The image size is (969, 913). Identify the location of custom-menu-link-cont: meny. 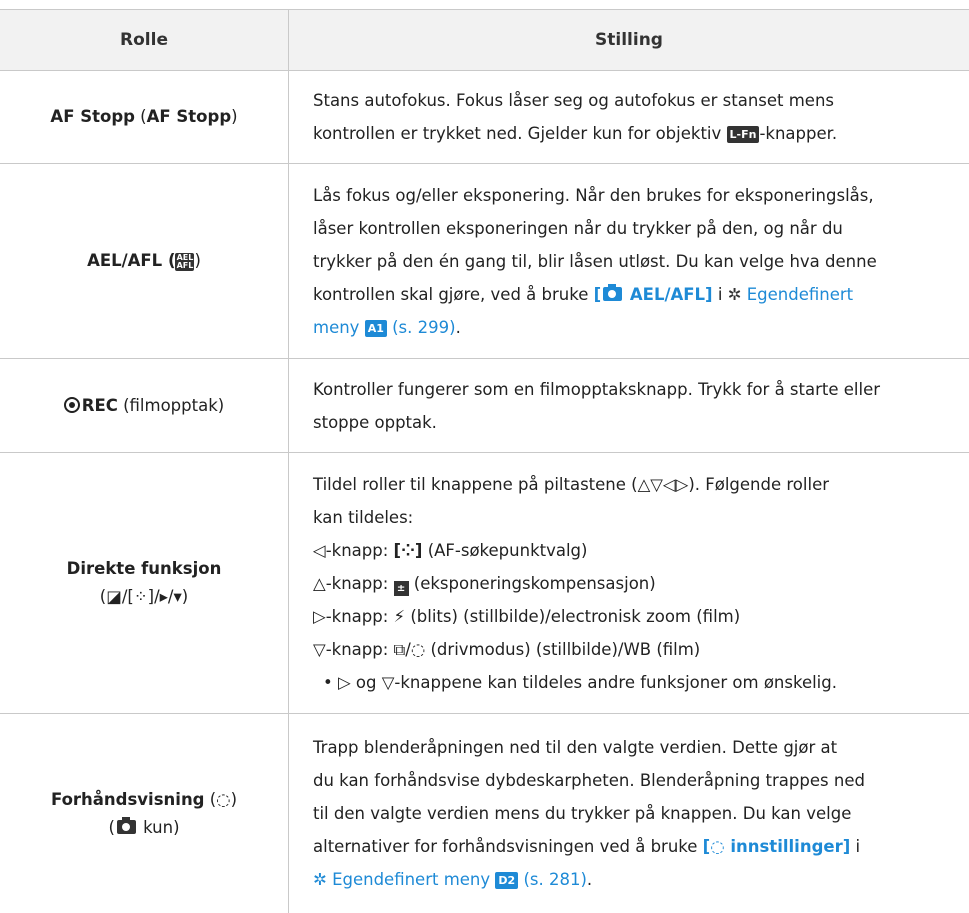
(339, 327).